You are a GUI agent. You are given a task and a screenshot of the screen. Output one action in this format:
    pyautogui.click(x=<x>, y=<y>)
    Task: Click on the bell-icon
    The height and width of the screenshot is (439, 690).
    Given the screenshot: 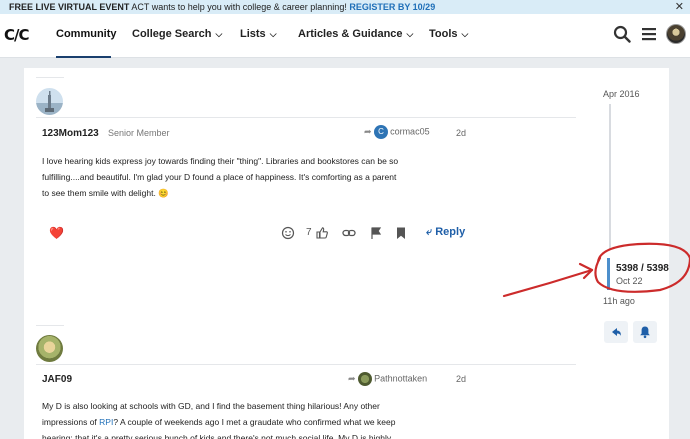 What is the action you would take?
    pyautogui.click(x=645, y=332)
    